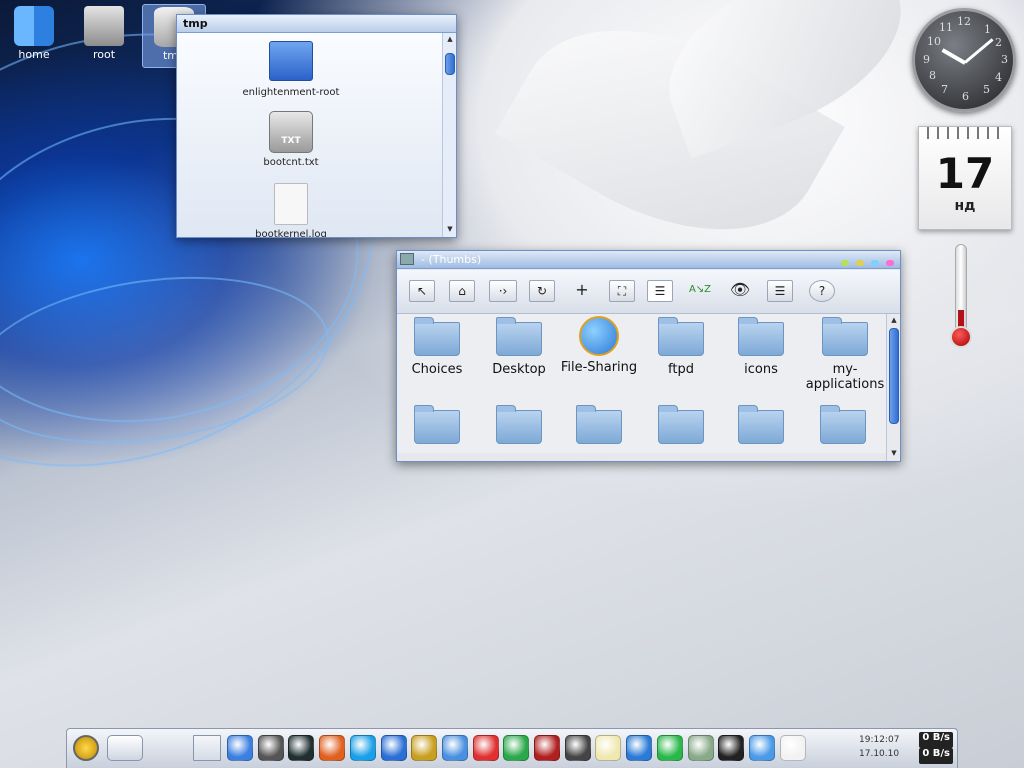 This screenshot has width=1024, height=768. Describe the element at coordinates (731, 748) in the screenshot. I see `speaker-icon` at that location.